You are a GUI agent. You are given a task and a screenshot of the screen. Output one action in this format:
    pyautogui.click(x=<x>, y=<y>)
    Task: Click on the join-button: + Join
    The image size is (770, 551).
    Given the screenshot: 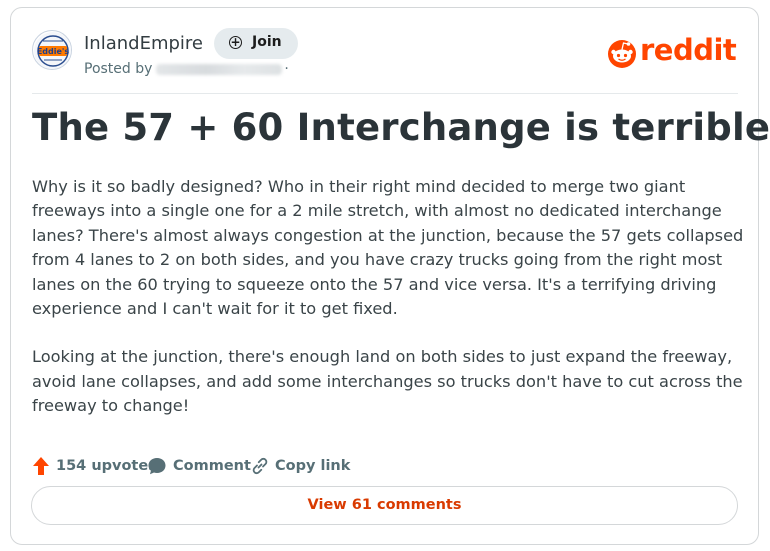 What is the action you would take?
    pyautogui.click(x=256, y=43)
    